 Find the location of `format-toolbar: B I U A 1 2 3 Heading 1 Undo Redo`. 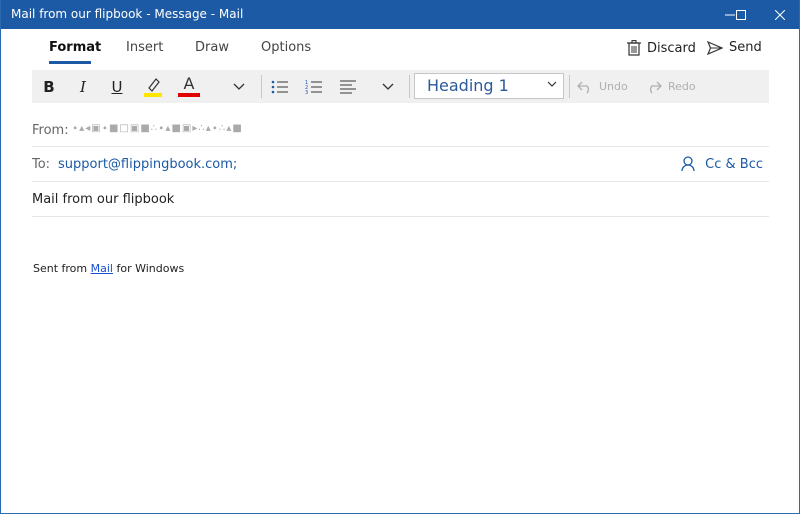

format-toolbar: B I U A 1 2 3 Heading 1 Undo Redo is located at coordinates (400, 86).